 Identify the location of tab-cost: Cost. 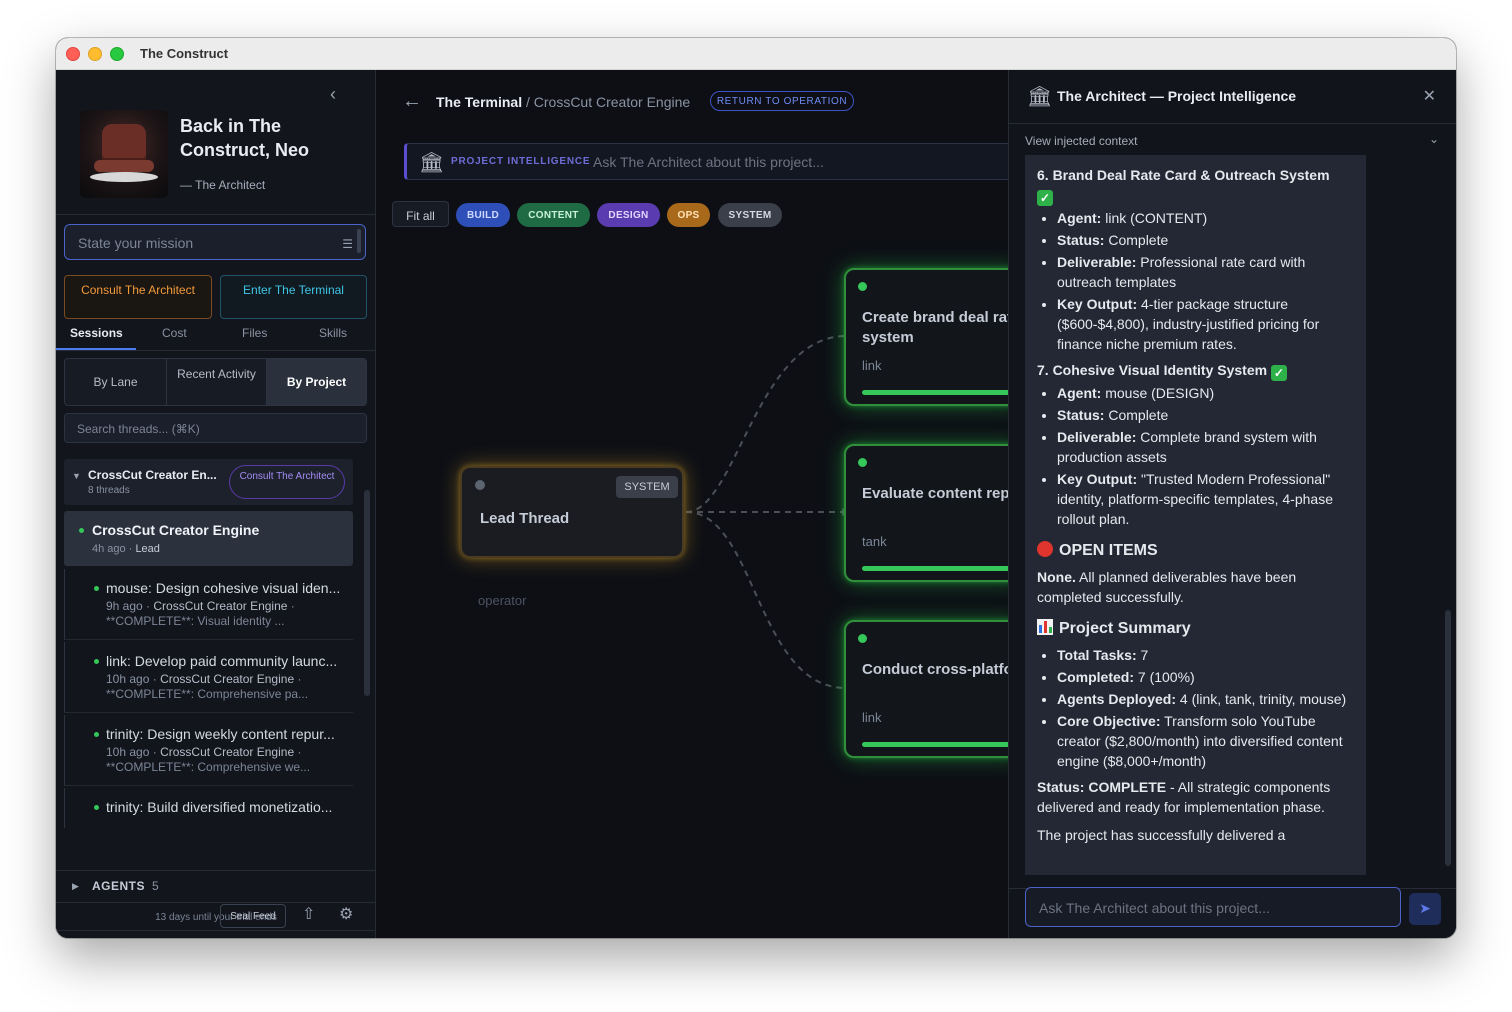
(174, 333).